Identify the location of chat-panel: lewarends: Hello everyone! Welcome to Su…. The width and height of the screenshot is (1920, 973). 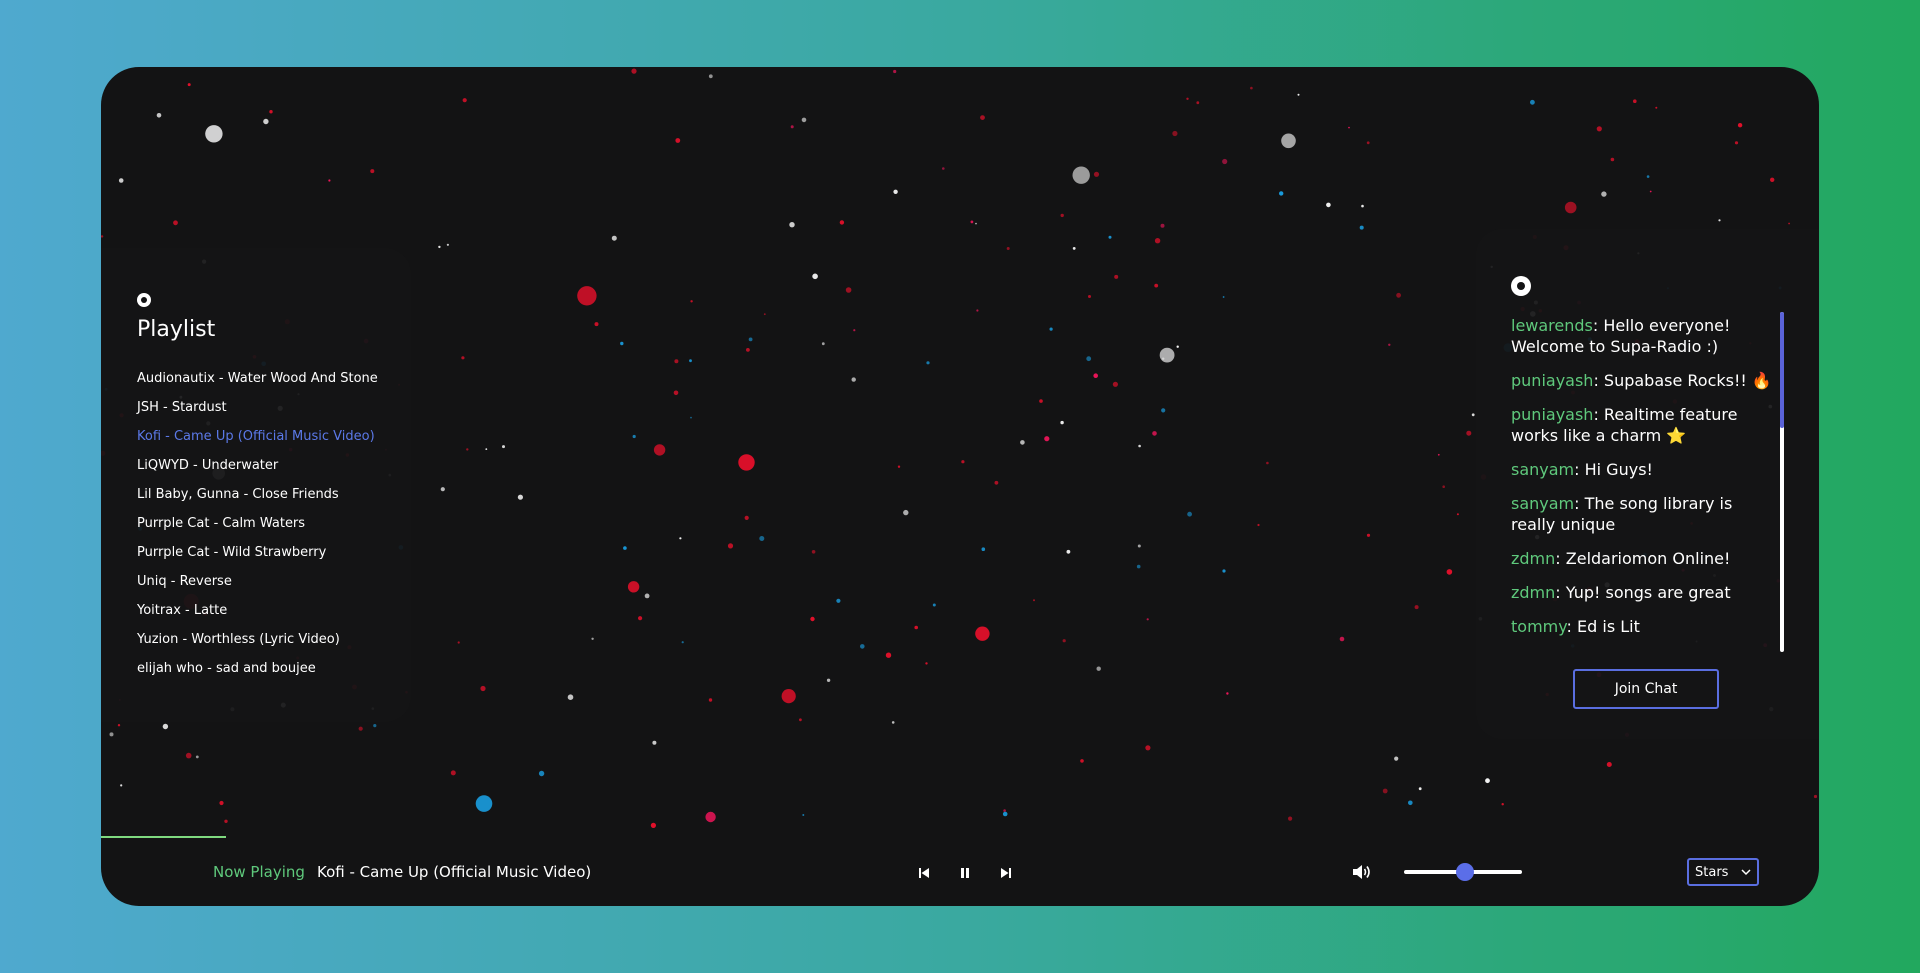
(1647, 484).